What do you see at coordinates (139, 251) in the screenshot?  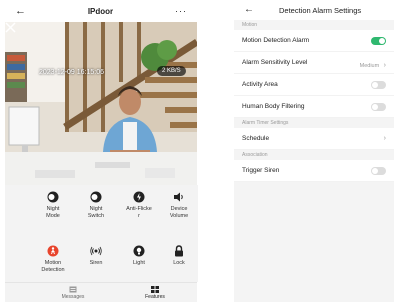 I see `bulb-icon` at bounding box center [139, 251].